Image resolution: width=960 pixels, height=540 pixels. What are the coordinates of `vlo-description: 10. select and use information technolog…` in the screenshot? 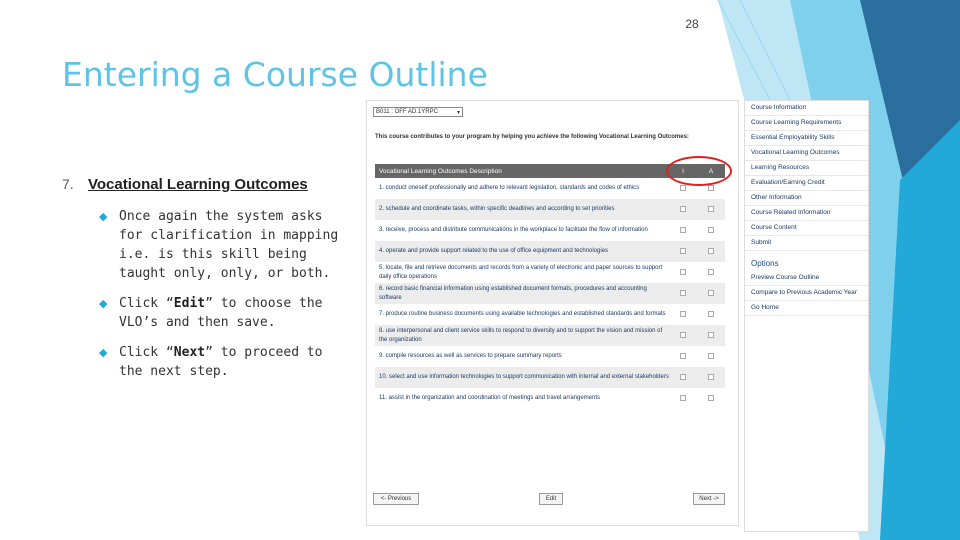 It's located at (524, 377).